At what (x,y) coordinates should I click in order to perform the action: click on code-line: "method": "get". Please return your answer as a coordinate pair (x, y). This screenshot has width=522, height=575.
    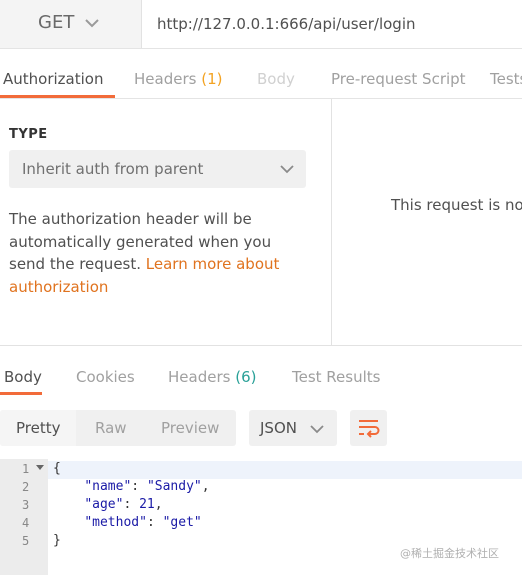
    Looking at the image, I should click on (143, 522).